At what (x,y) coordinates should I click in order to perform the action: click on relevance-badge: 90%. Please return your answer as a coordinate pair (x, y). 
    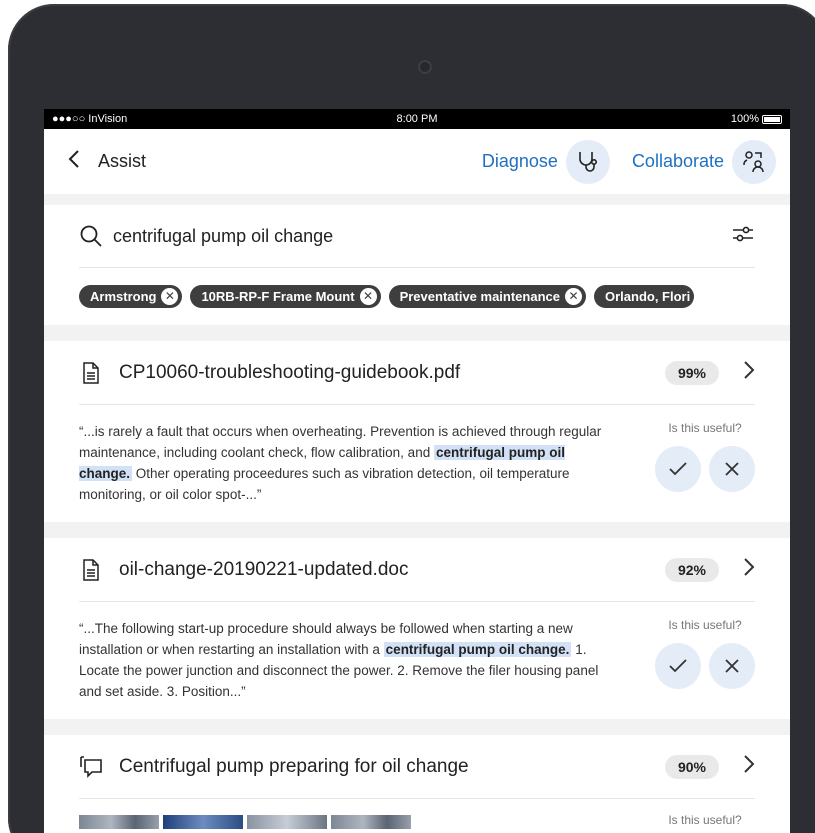
    Looking at the image, I should click on (691, 766).